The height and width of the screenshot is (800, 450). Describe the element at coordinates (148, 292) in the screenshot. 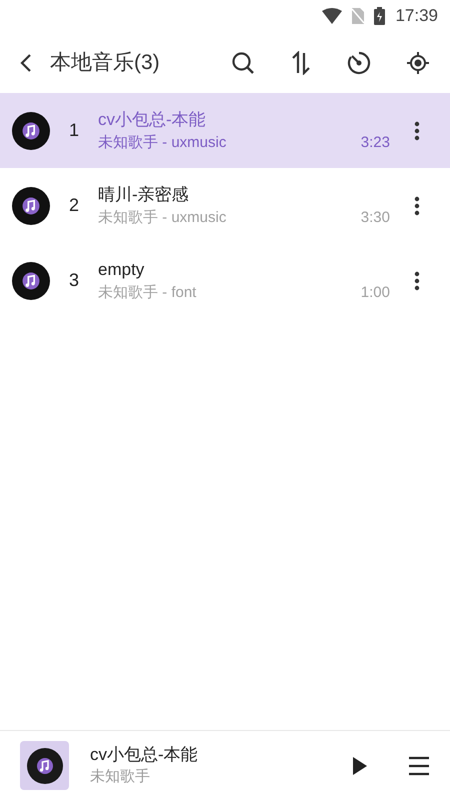

I see `song-subtitle: 未知歌手 - font` at that location.